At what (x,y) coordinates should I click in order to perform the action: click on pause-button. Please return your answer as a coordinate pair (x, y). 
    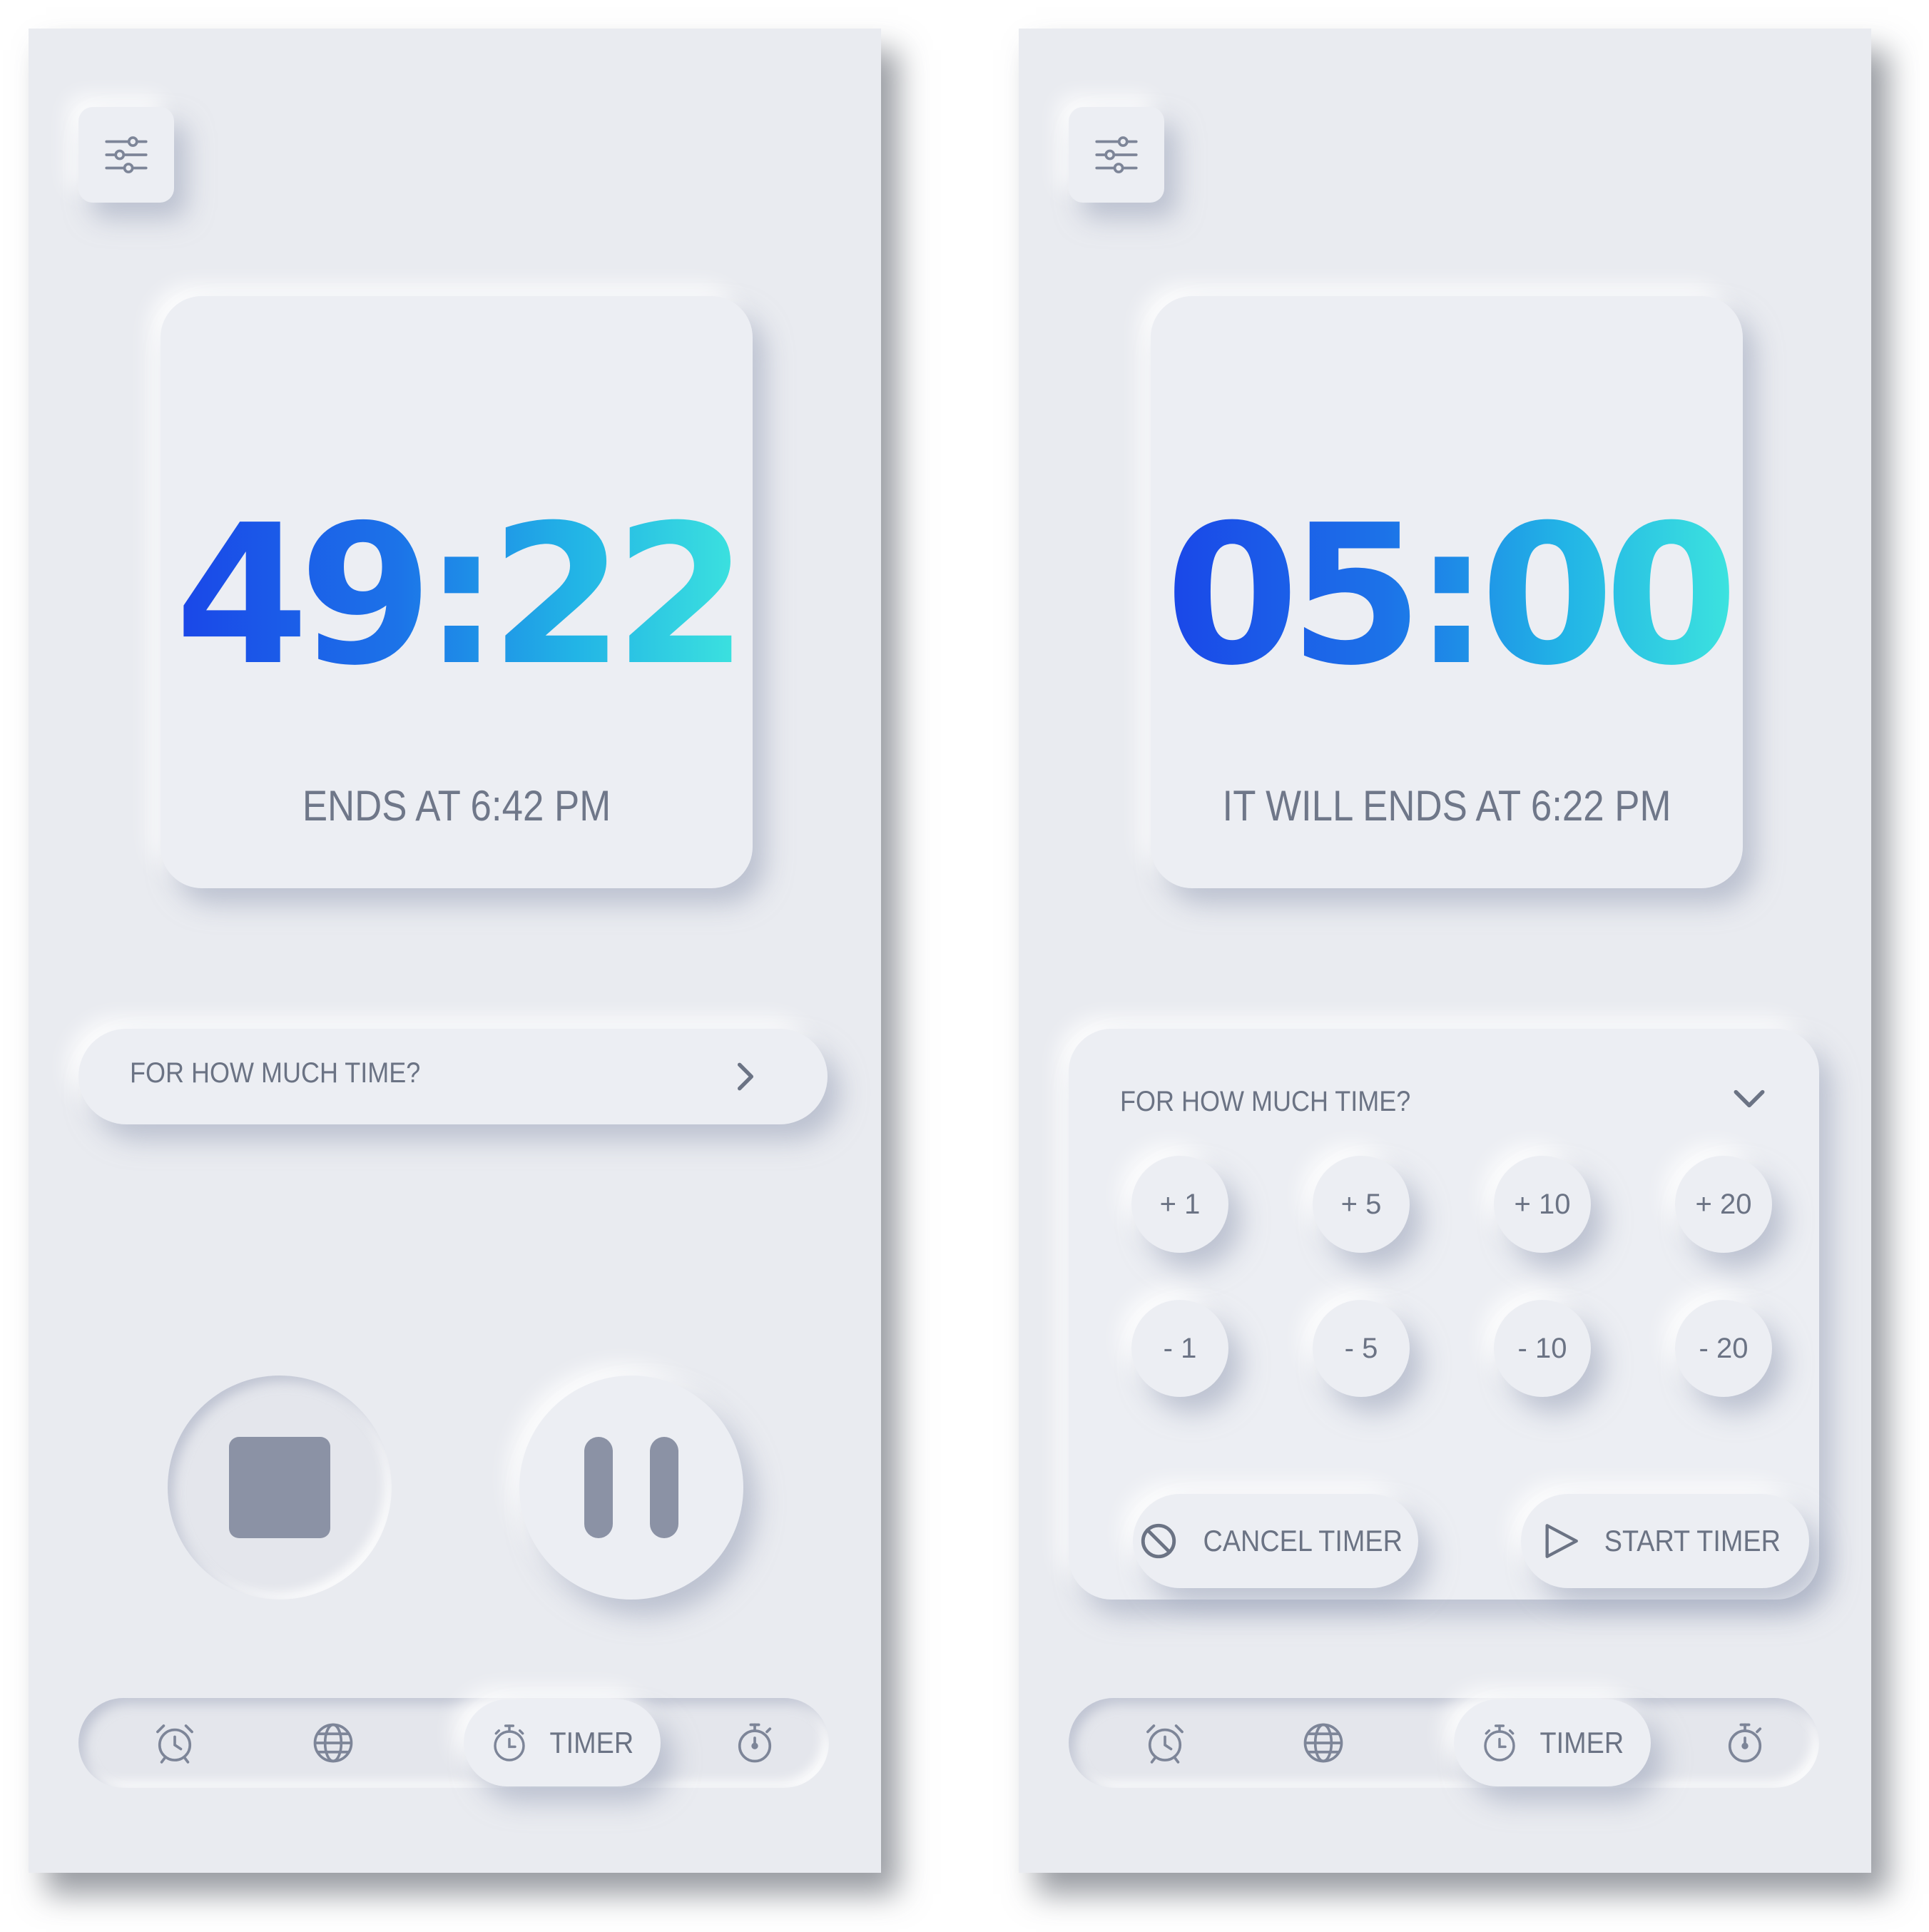
    Looking at the image, I should click on (631, 1488).